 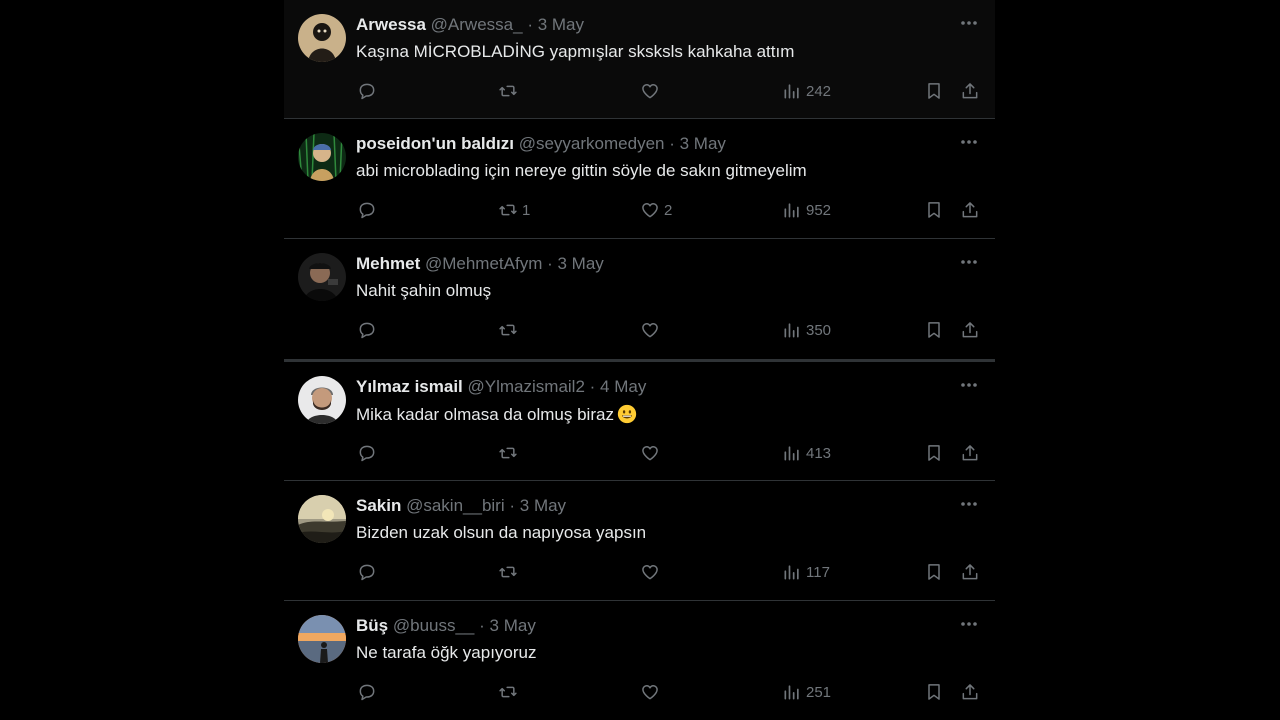 I want to click on user-handle: @seyyarkomedyen, so click(x=592, y=143).